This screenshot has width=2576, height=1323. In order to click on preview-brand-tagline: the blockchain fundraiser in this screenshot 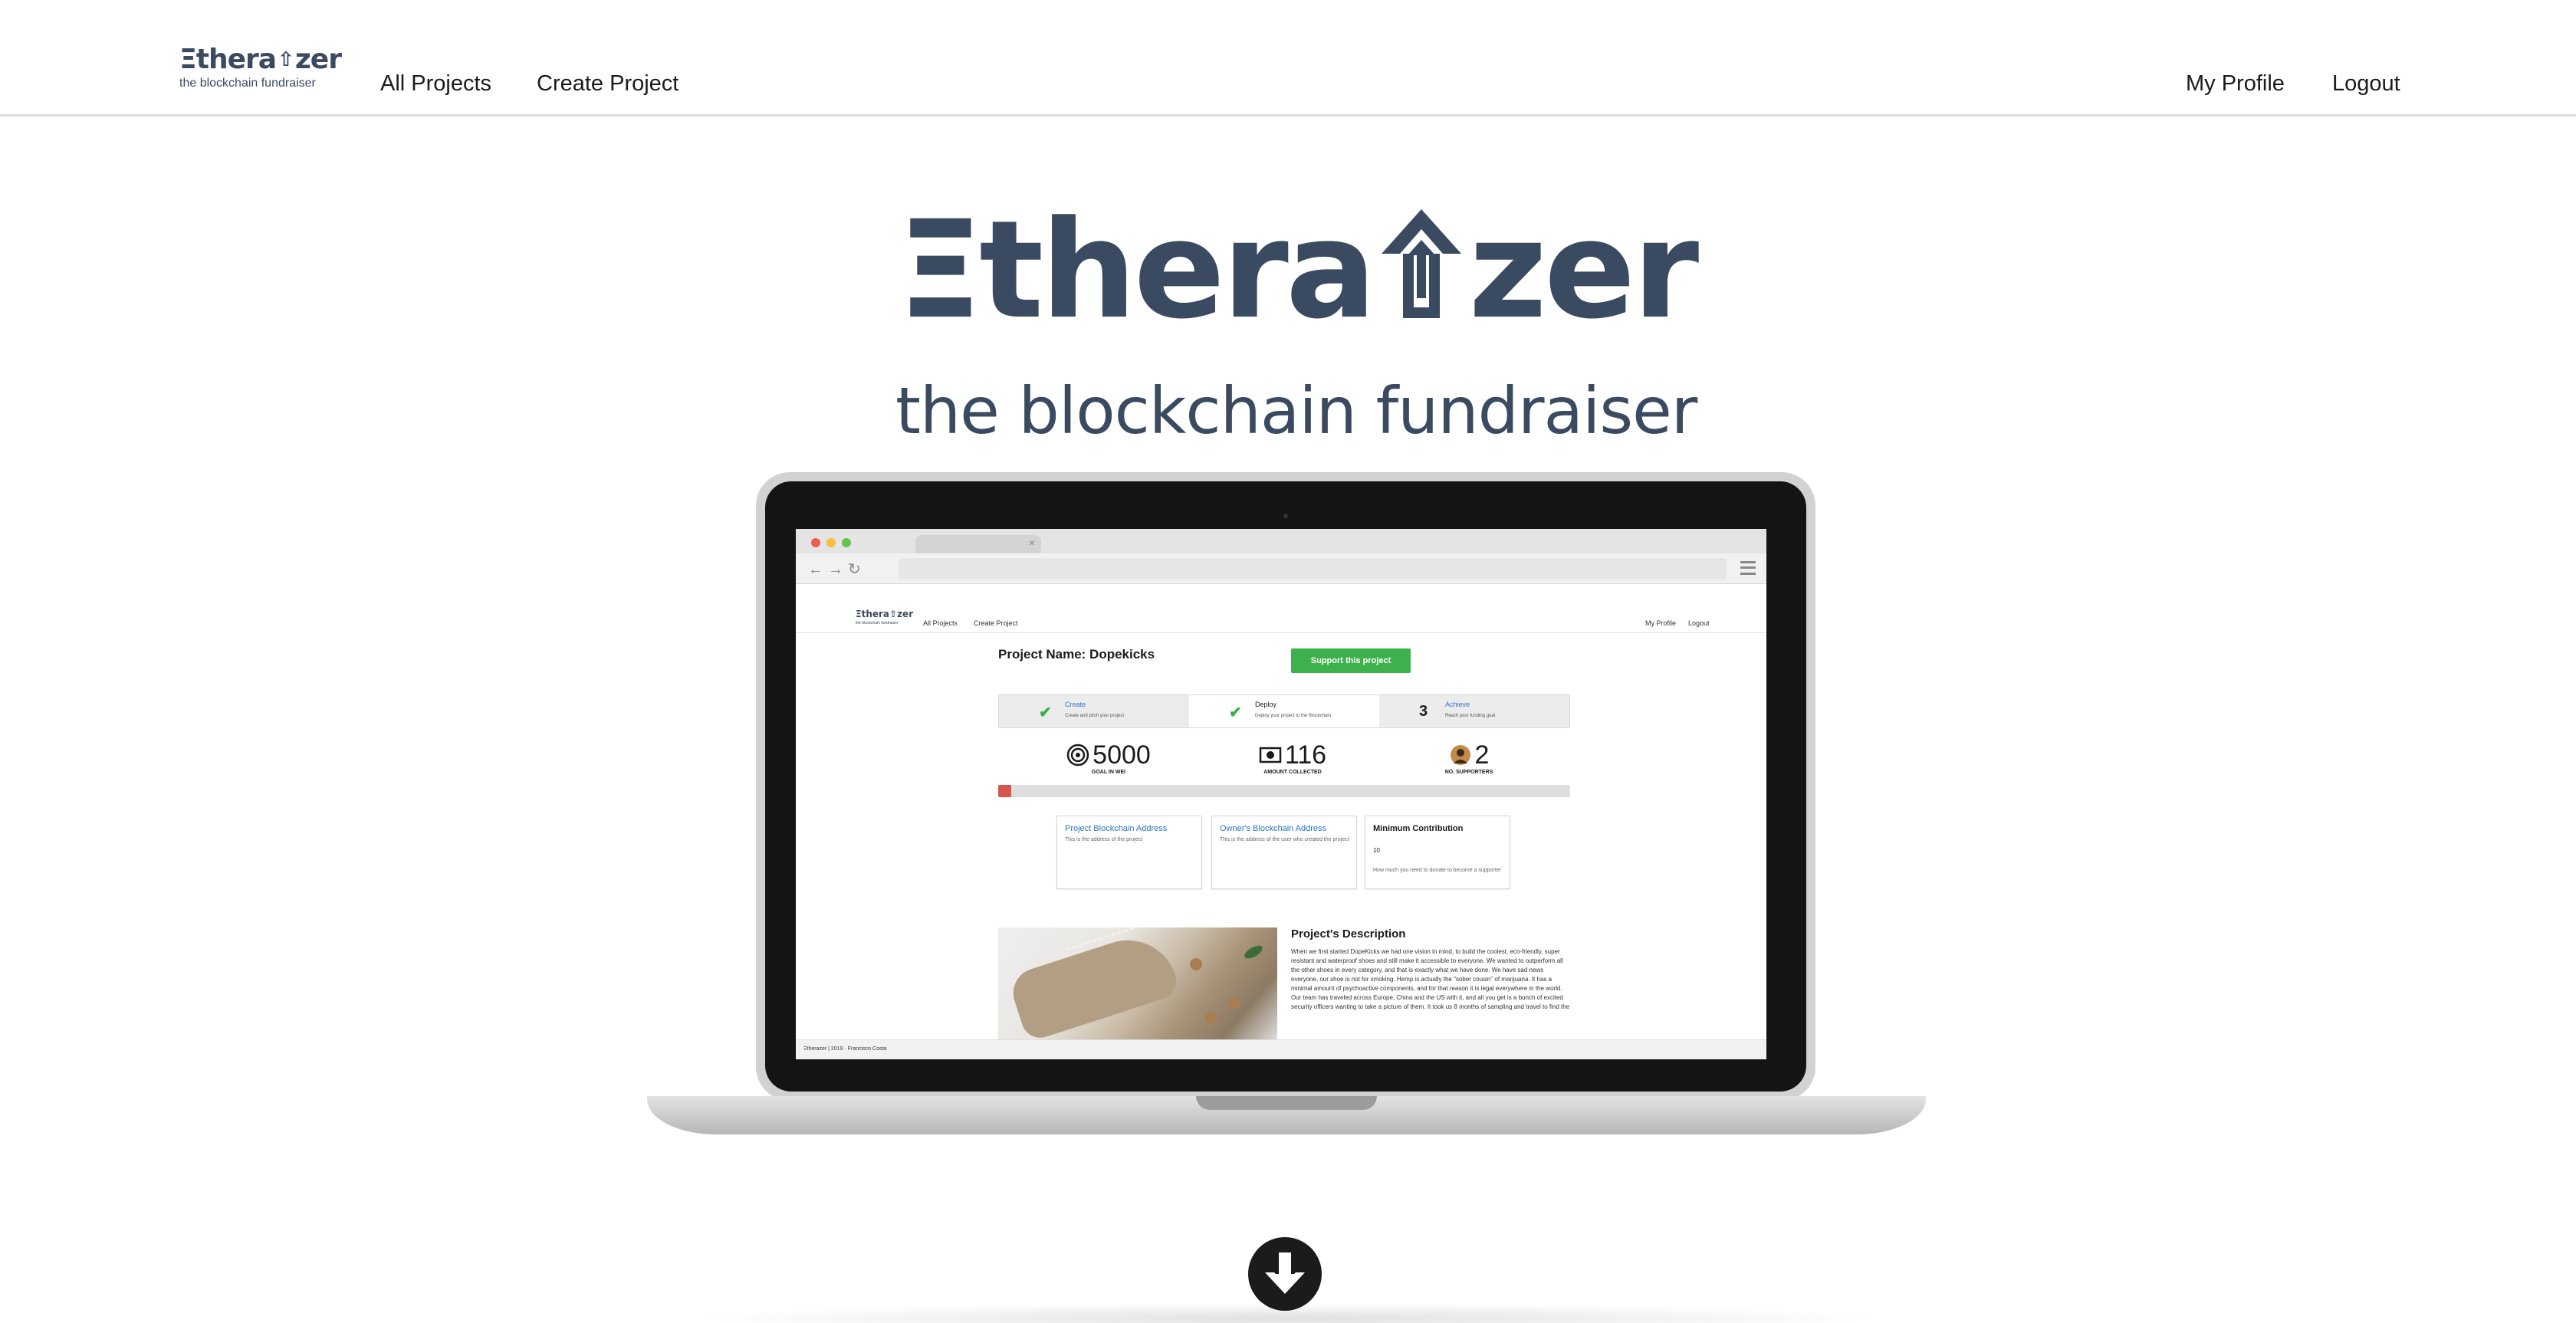, I will do `click(877, 623)`.